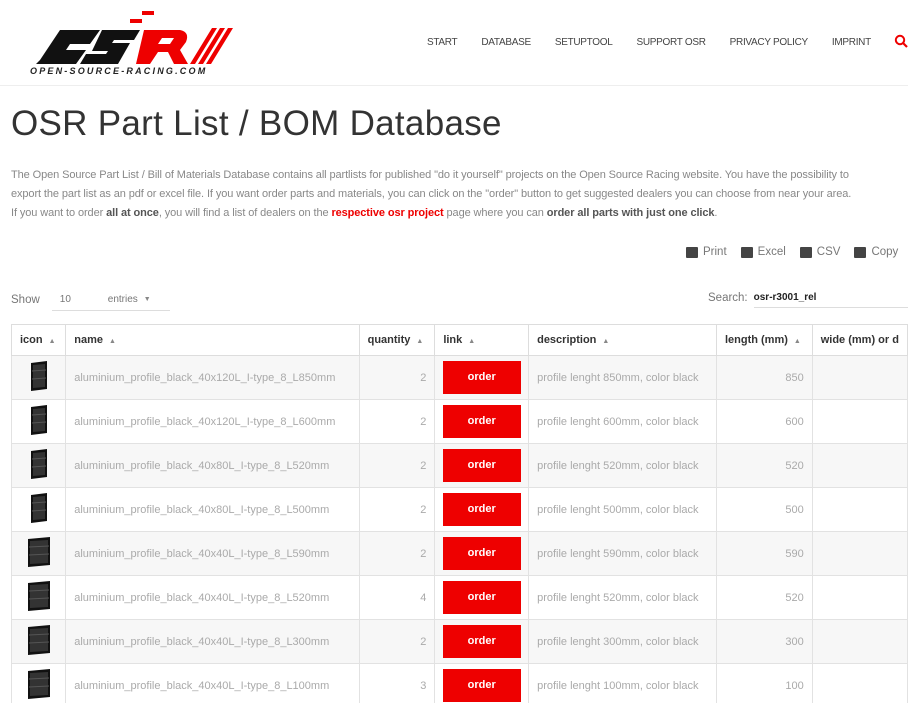 Image resolution: width=908 pixels, height=703 pixels. Describe the element at coordinates (876, 252) in the screenshot. I see `copy-button: Copy` at that location.